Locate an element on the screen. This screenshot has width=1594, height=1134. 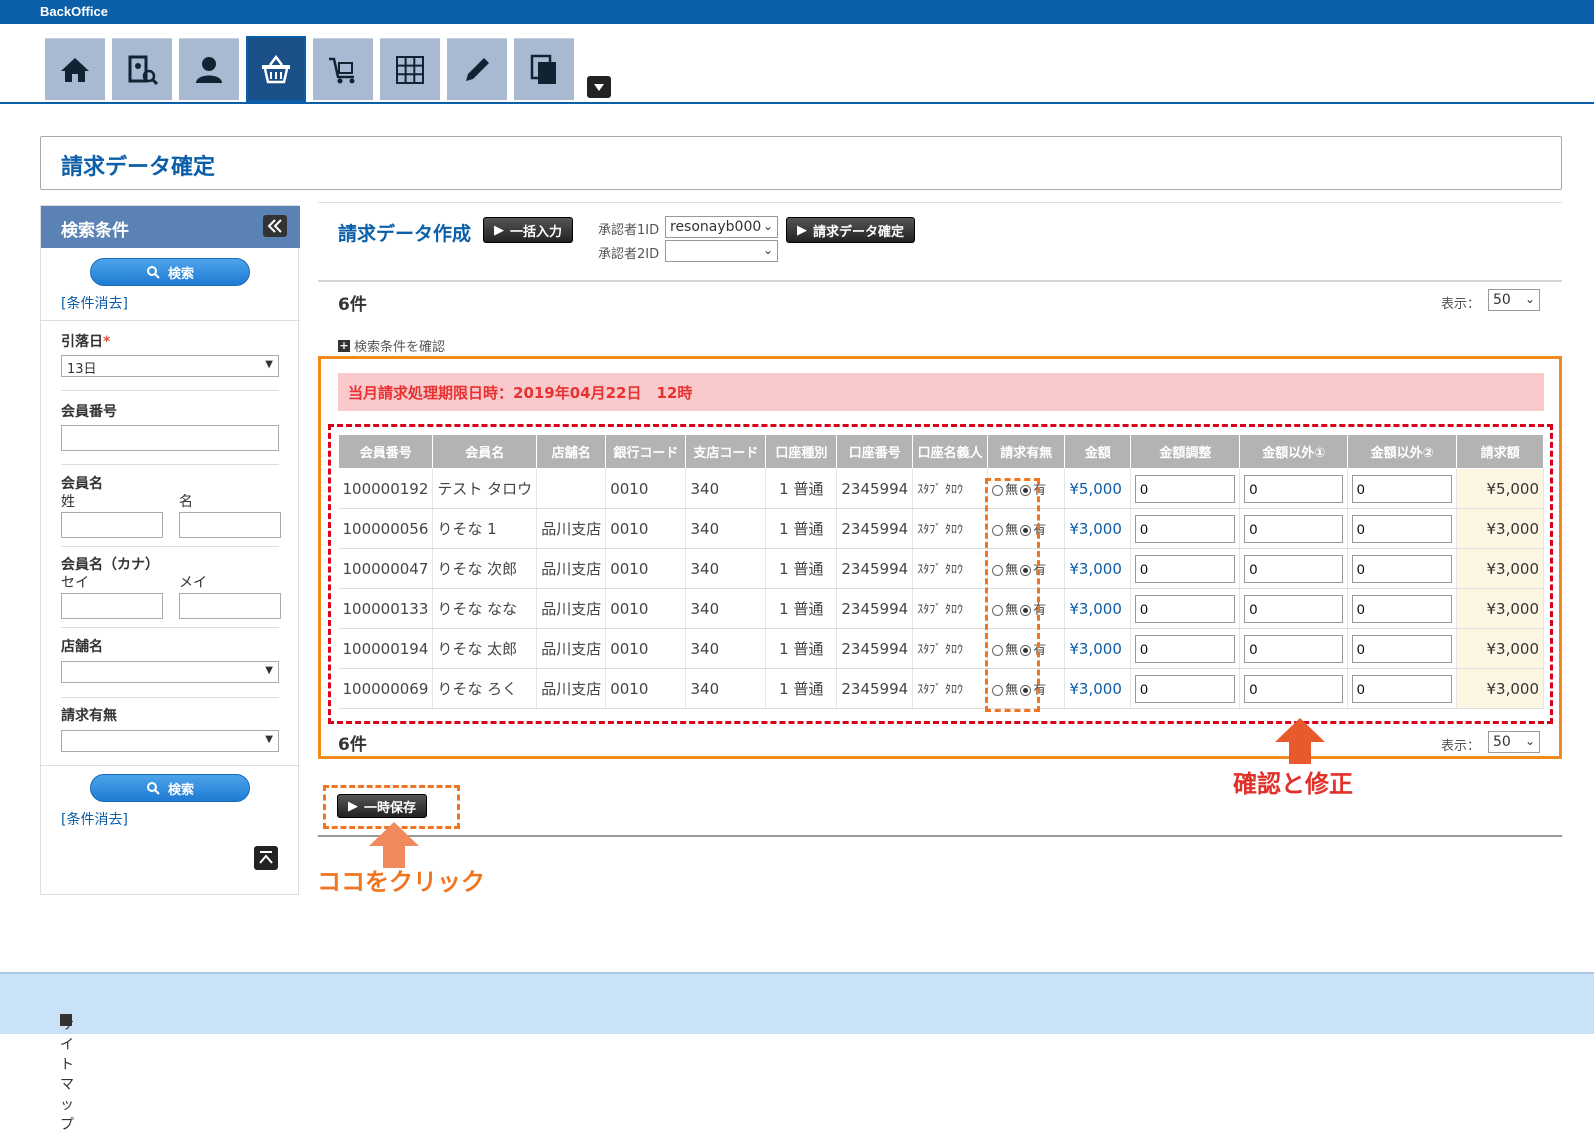
clear-conditions-link-top: [条件消去] is located at coordinates (94, 303).